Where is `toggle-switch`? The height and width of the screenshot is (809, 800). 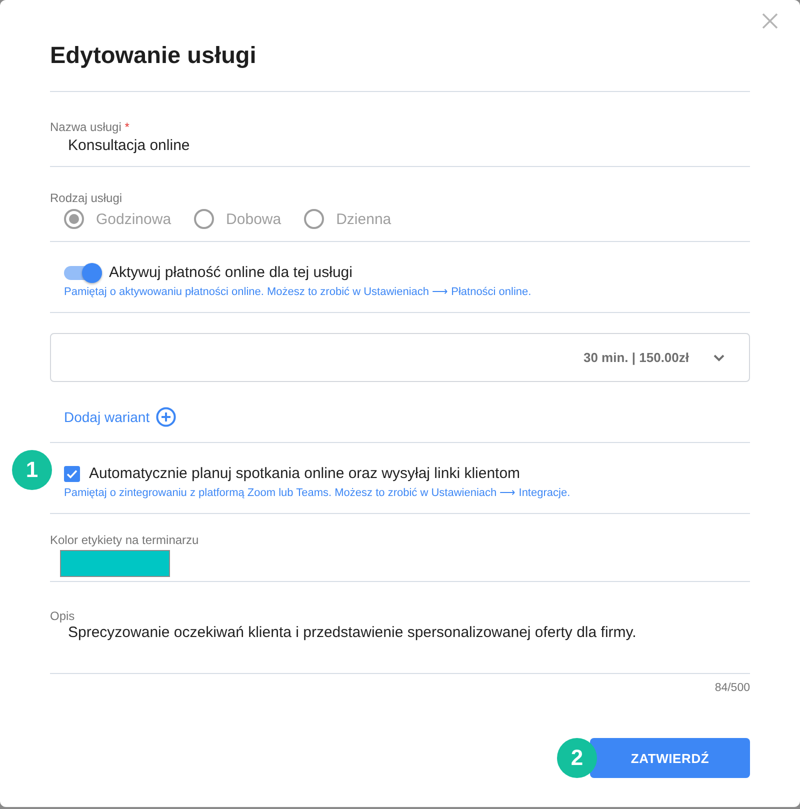
toggle-switch is located at coordinates (83, 273).